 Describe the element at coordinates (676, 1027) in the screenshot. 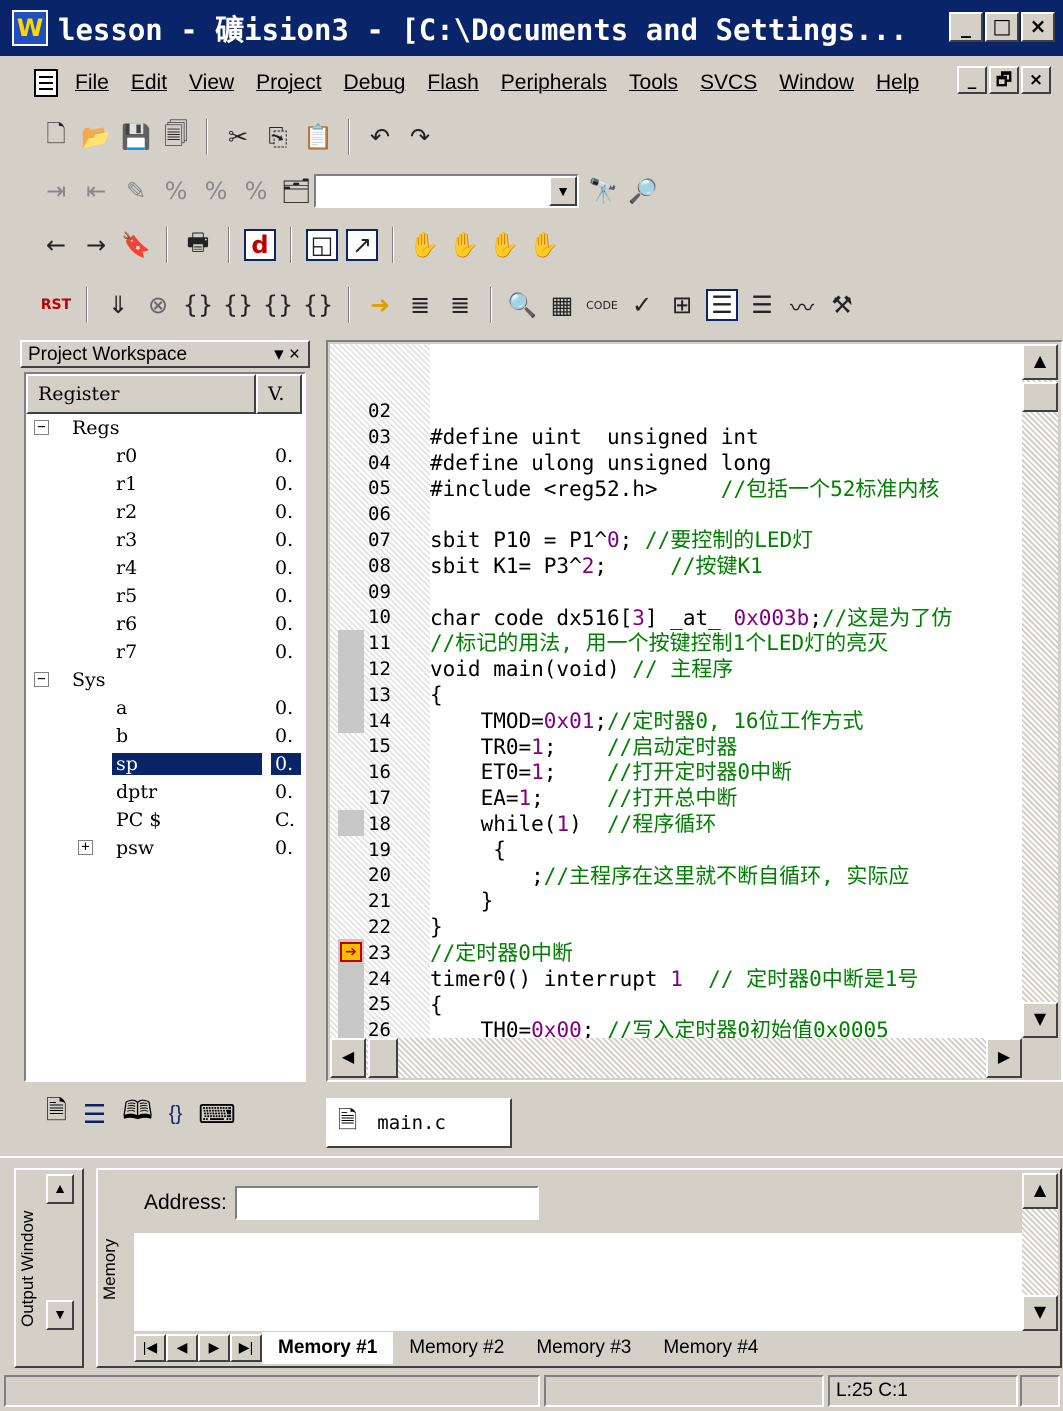

I see `code-line: 28 }` at that location.